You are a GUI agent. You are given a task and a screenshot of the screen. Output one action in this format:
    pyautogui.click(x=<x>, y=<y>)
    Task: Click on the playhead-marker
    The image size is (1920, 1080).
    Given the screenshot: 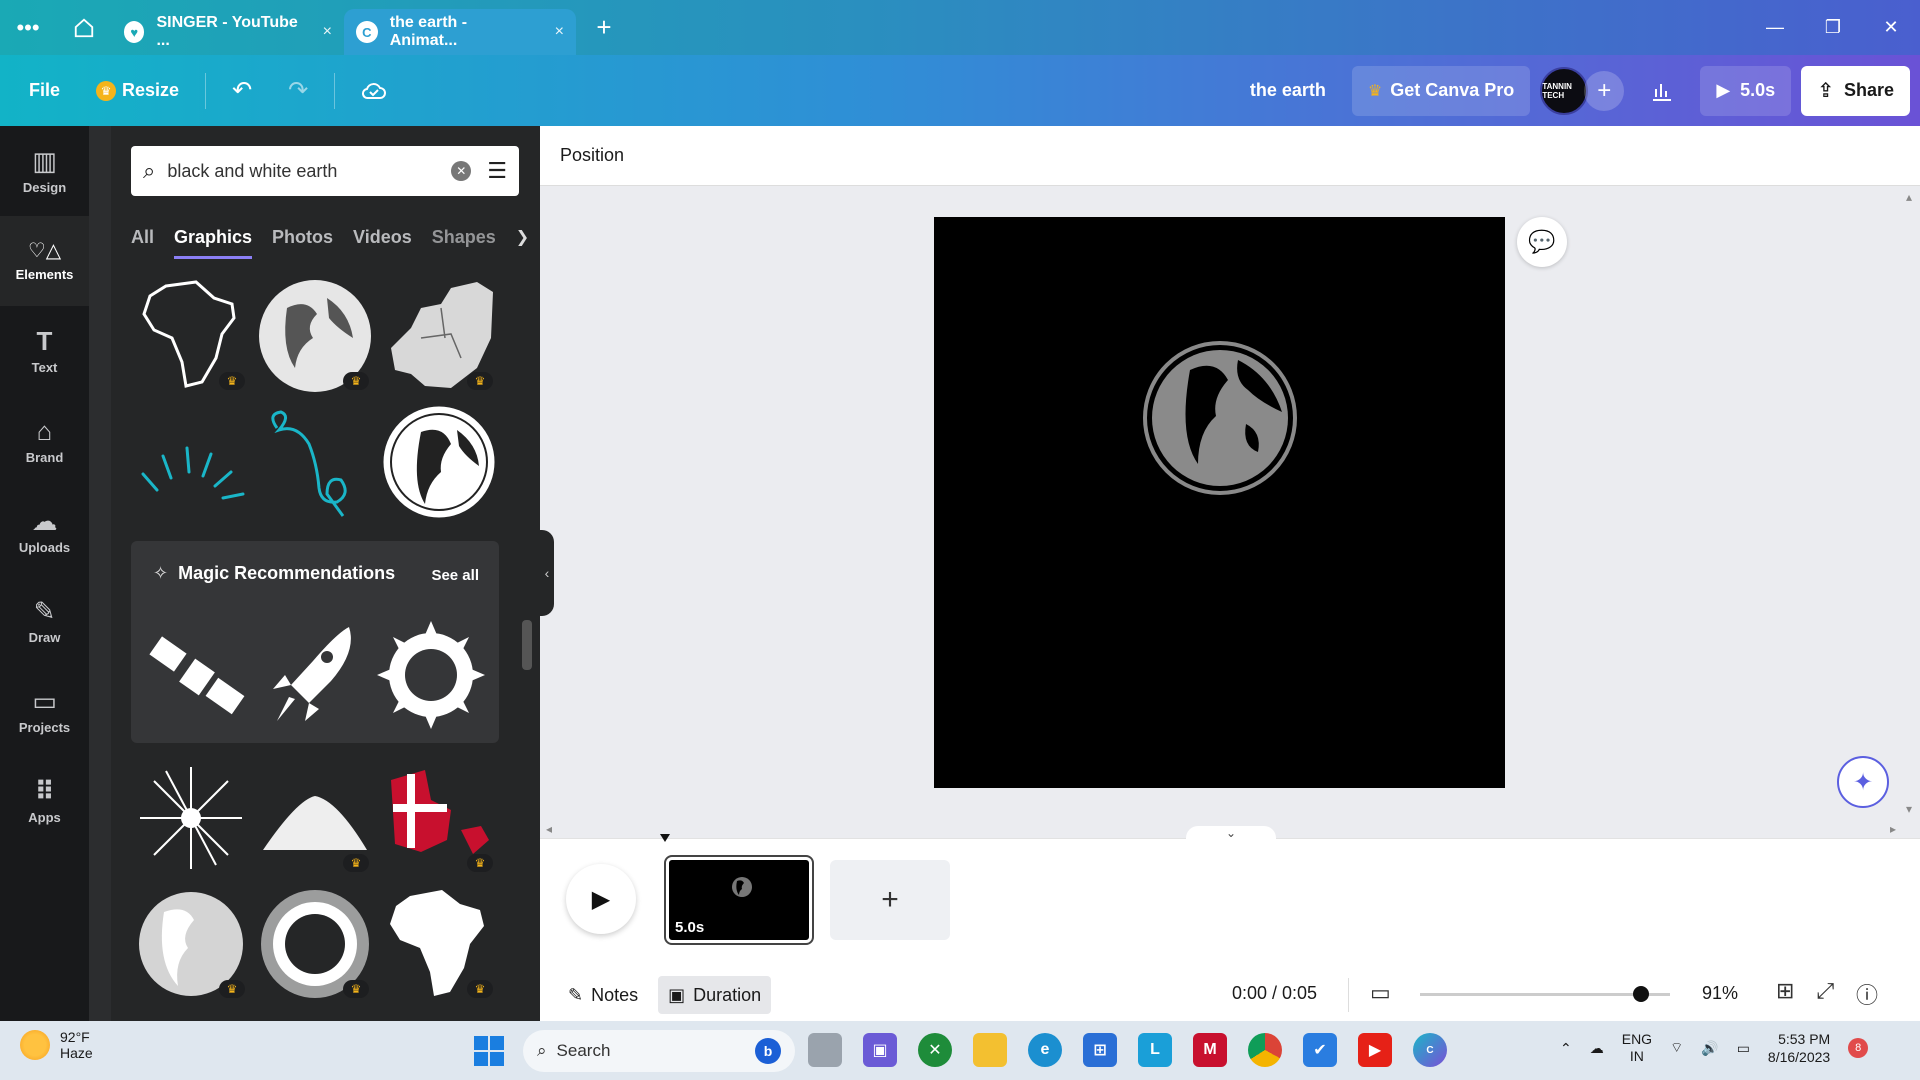 What is the action you would take?
    pyautogui.click(x=665, y=839)
    